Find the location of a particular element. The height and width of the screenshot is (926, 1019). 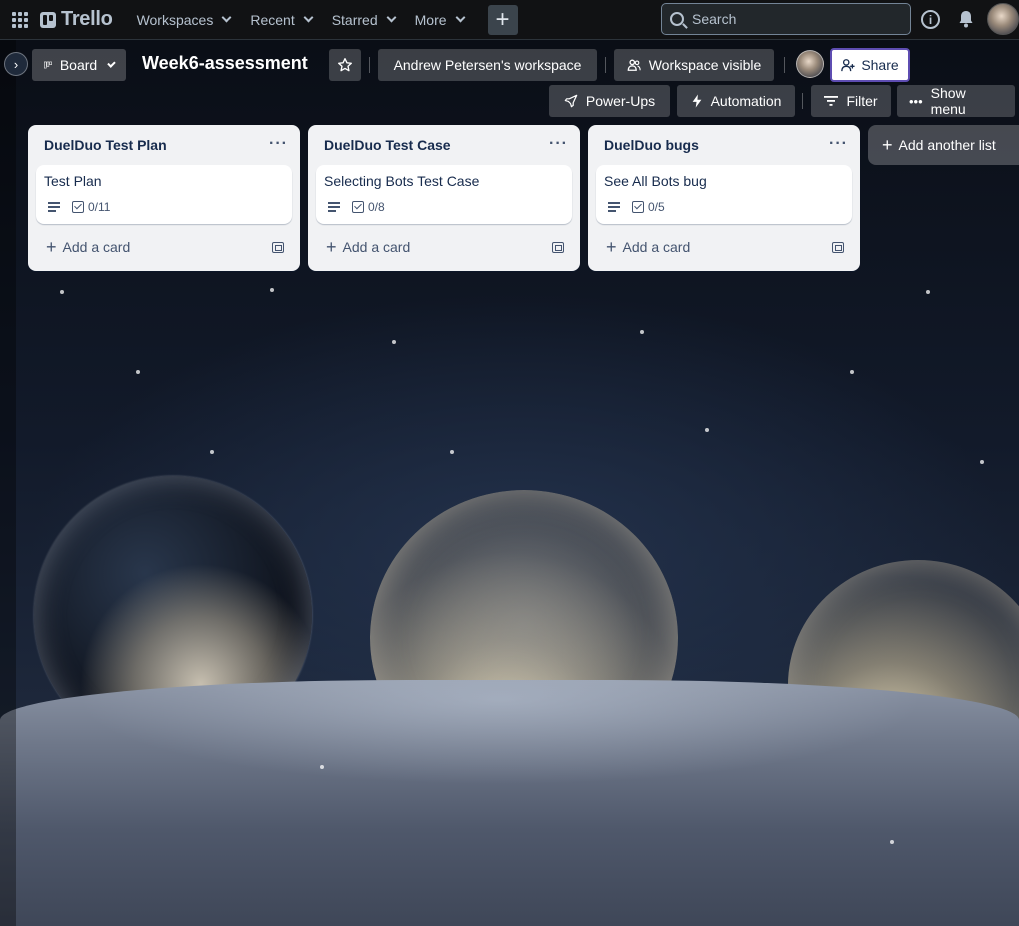

board-icon is located at coordinates (48, 65).